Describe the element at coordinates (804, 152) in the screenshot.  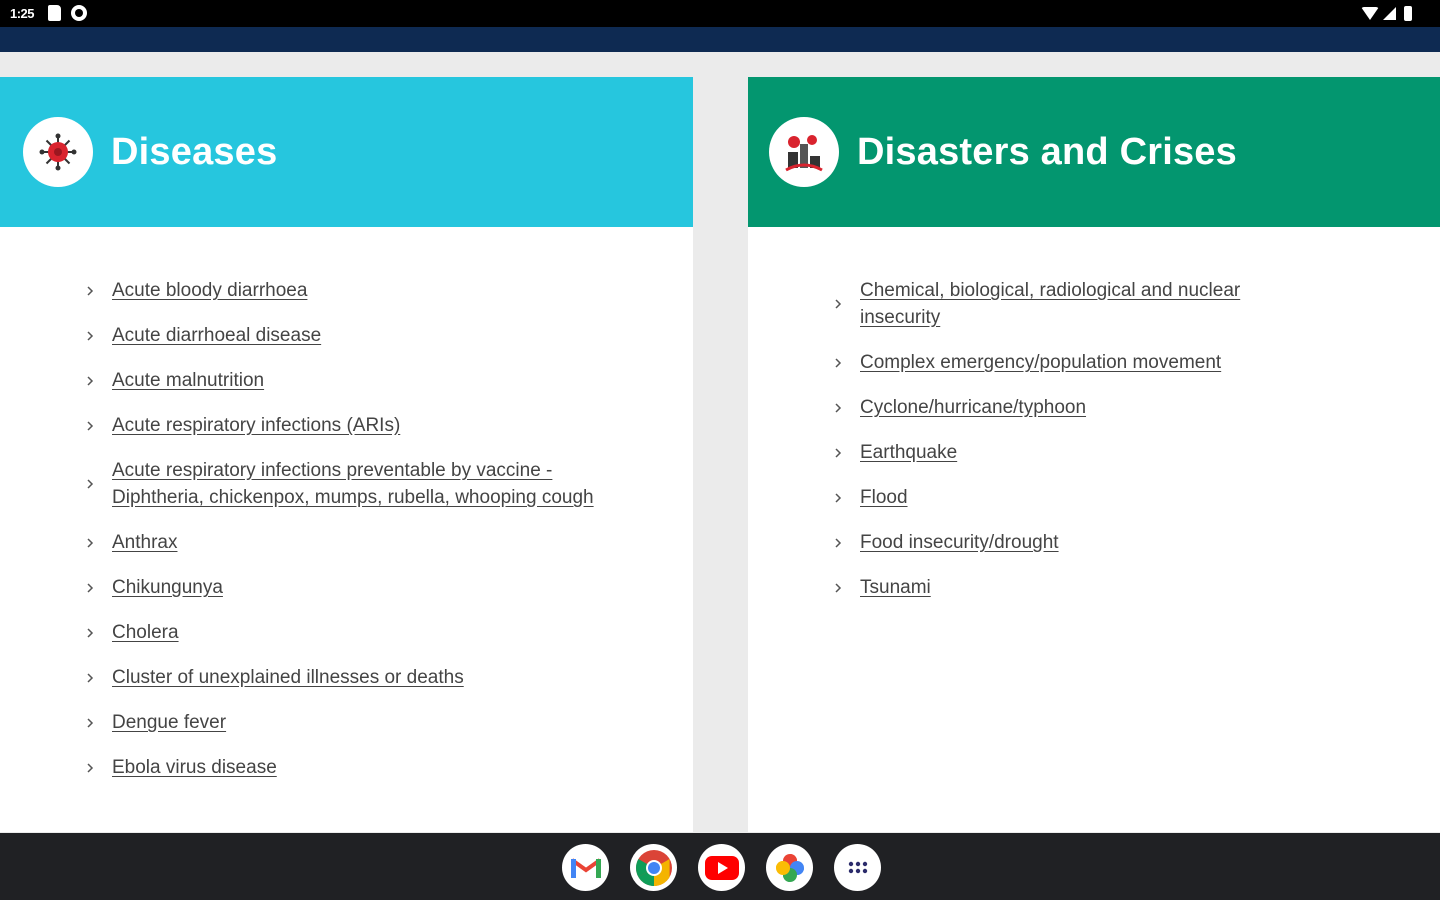
I see `disaster-icon` at that location.